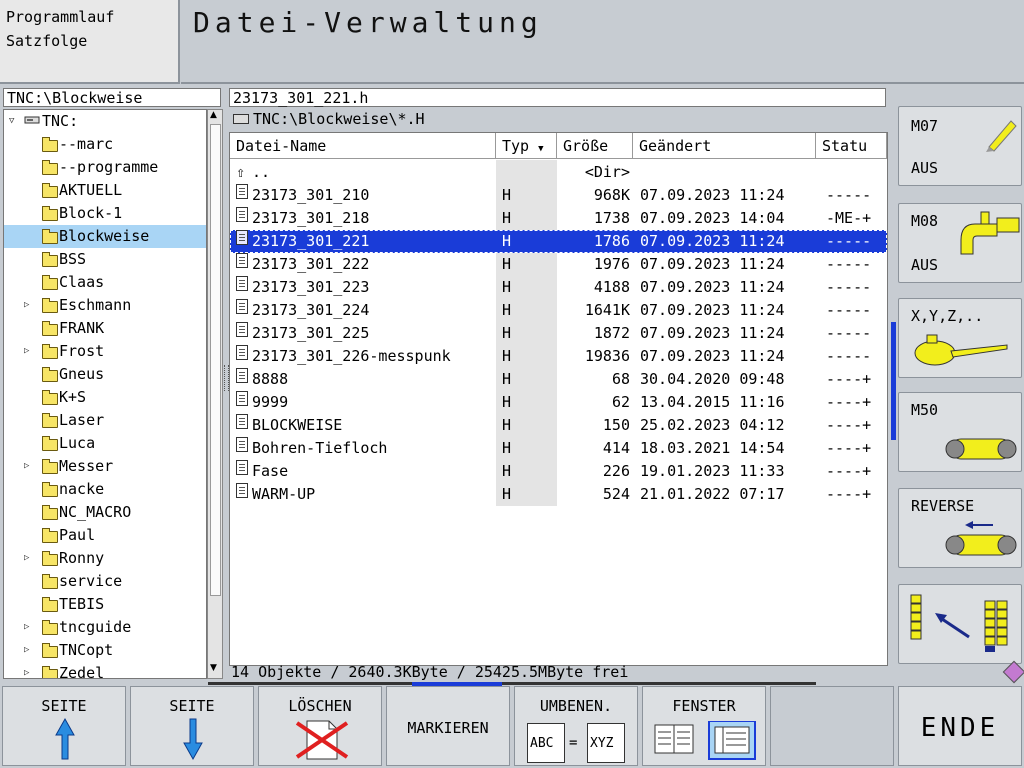 This screenshot has width=1024, height=768. Describe the element at coordinates (311, 287) in the screenshot. I see `file-name: 23173_301_223` at that location.